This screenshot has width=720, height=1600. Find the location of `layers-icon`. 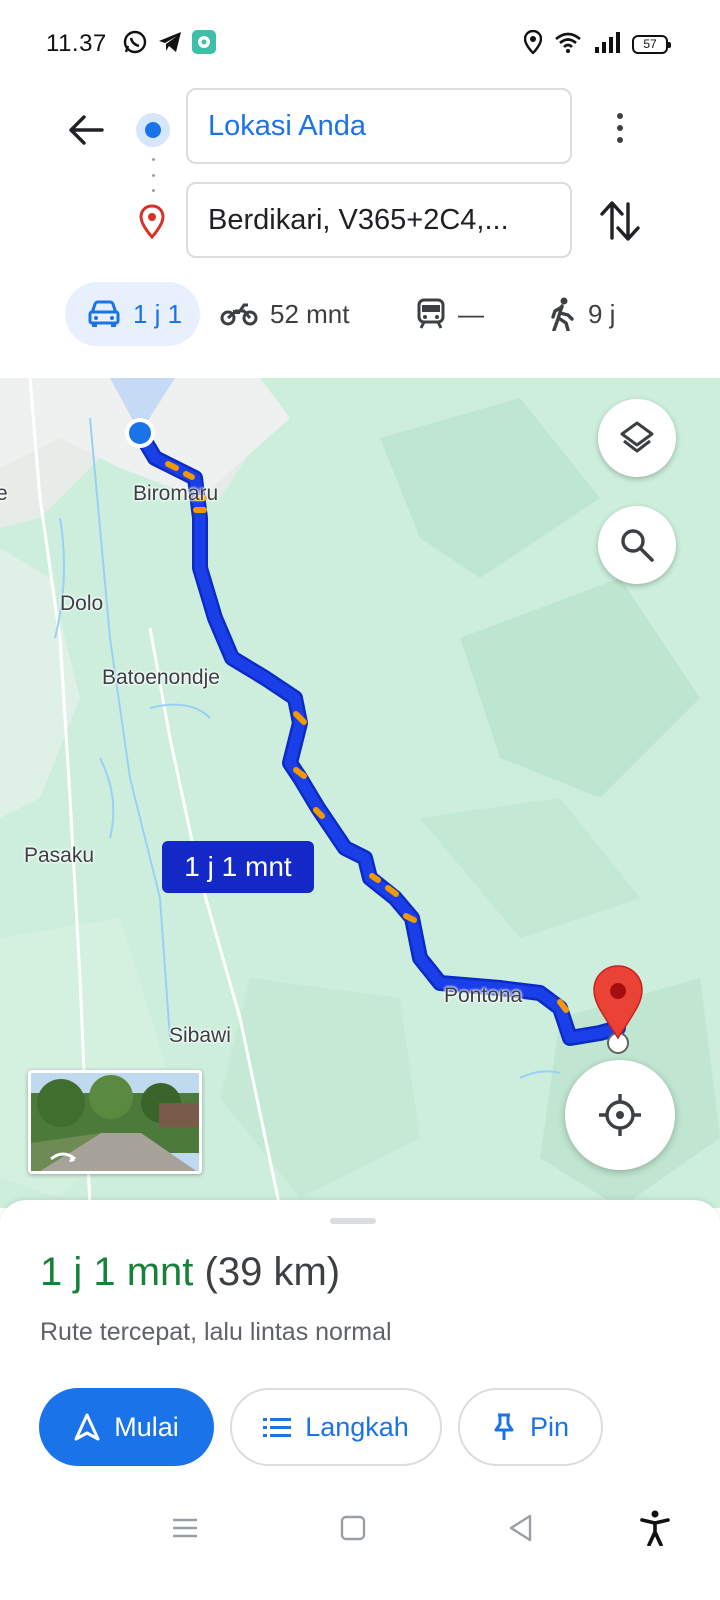

layers-icon is located at coordinates (637, 437).